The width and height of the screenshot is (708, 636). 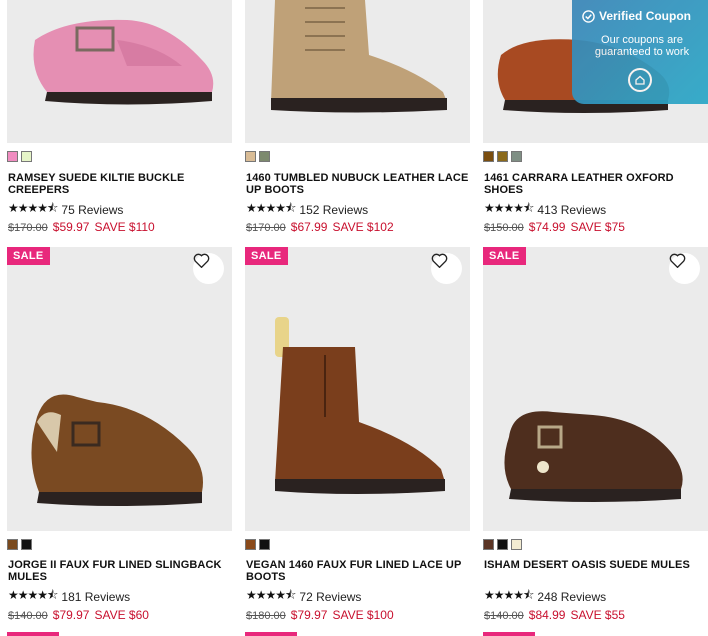 What do you see at coordinates (596, 565) in the screenshot?
I see `product-name: ISHAM DESERT OASIS SUEDE MULES` at bounding box center [596, 565].